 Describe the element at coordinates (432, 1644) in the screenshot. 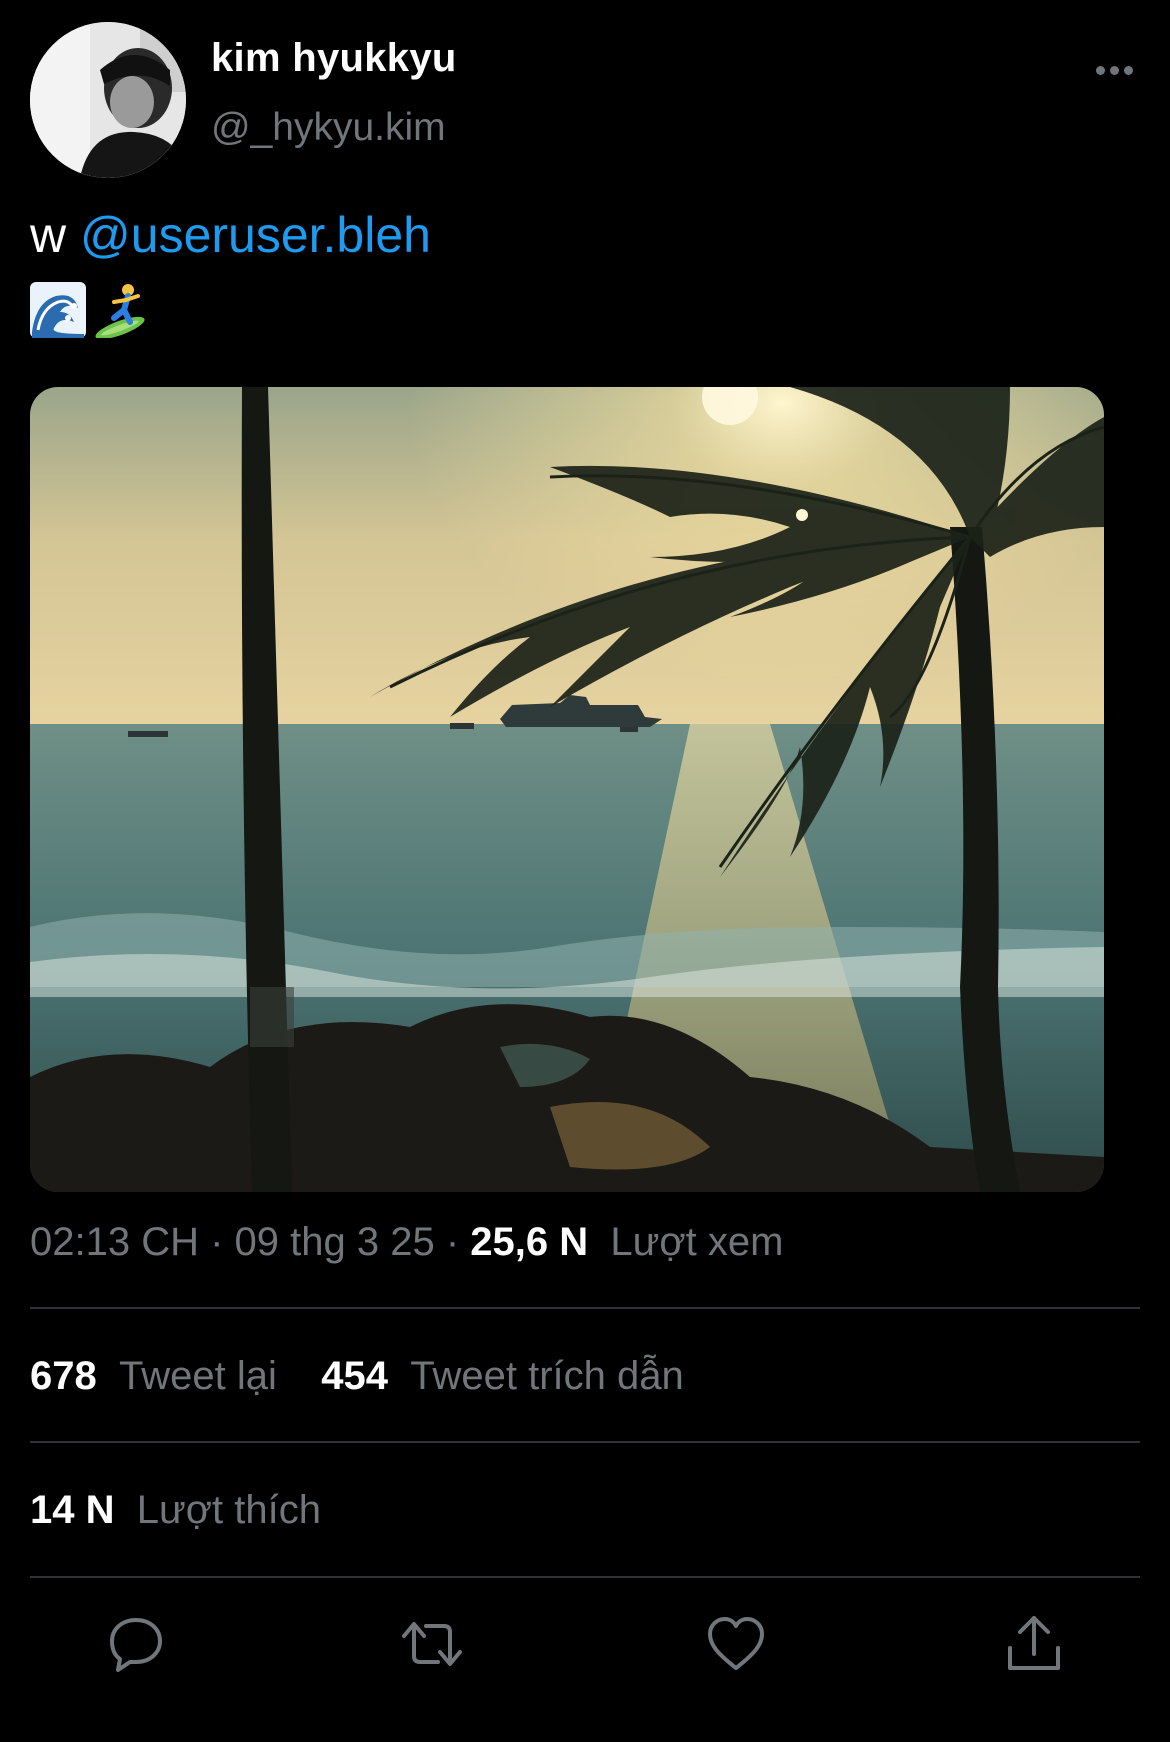

I see `retweet-icon` at that location.